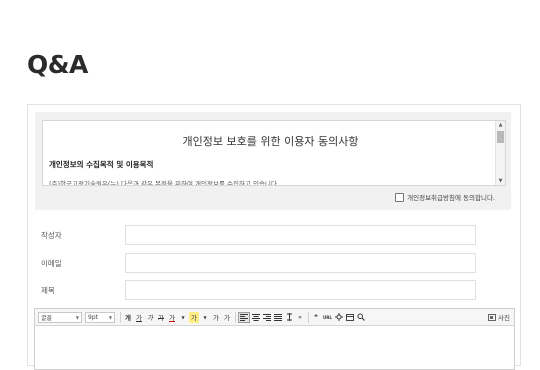 This screenshot has width=540, height=370. I want to click on align-justify-button, so click(278, 317).